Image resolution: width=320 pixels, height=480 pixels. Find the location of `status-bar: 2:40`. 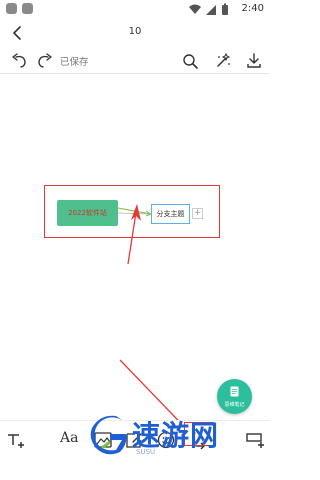

status-bar: 2:40 is located at coordinates (135, 10).